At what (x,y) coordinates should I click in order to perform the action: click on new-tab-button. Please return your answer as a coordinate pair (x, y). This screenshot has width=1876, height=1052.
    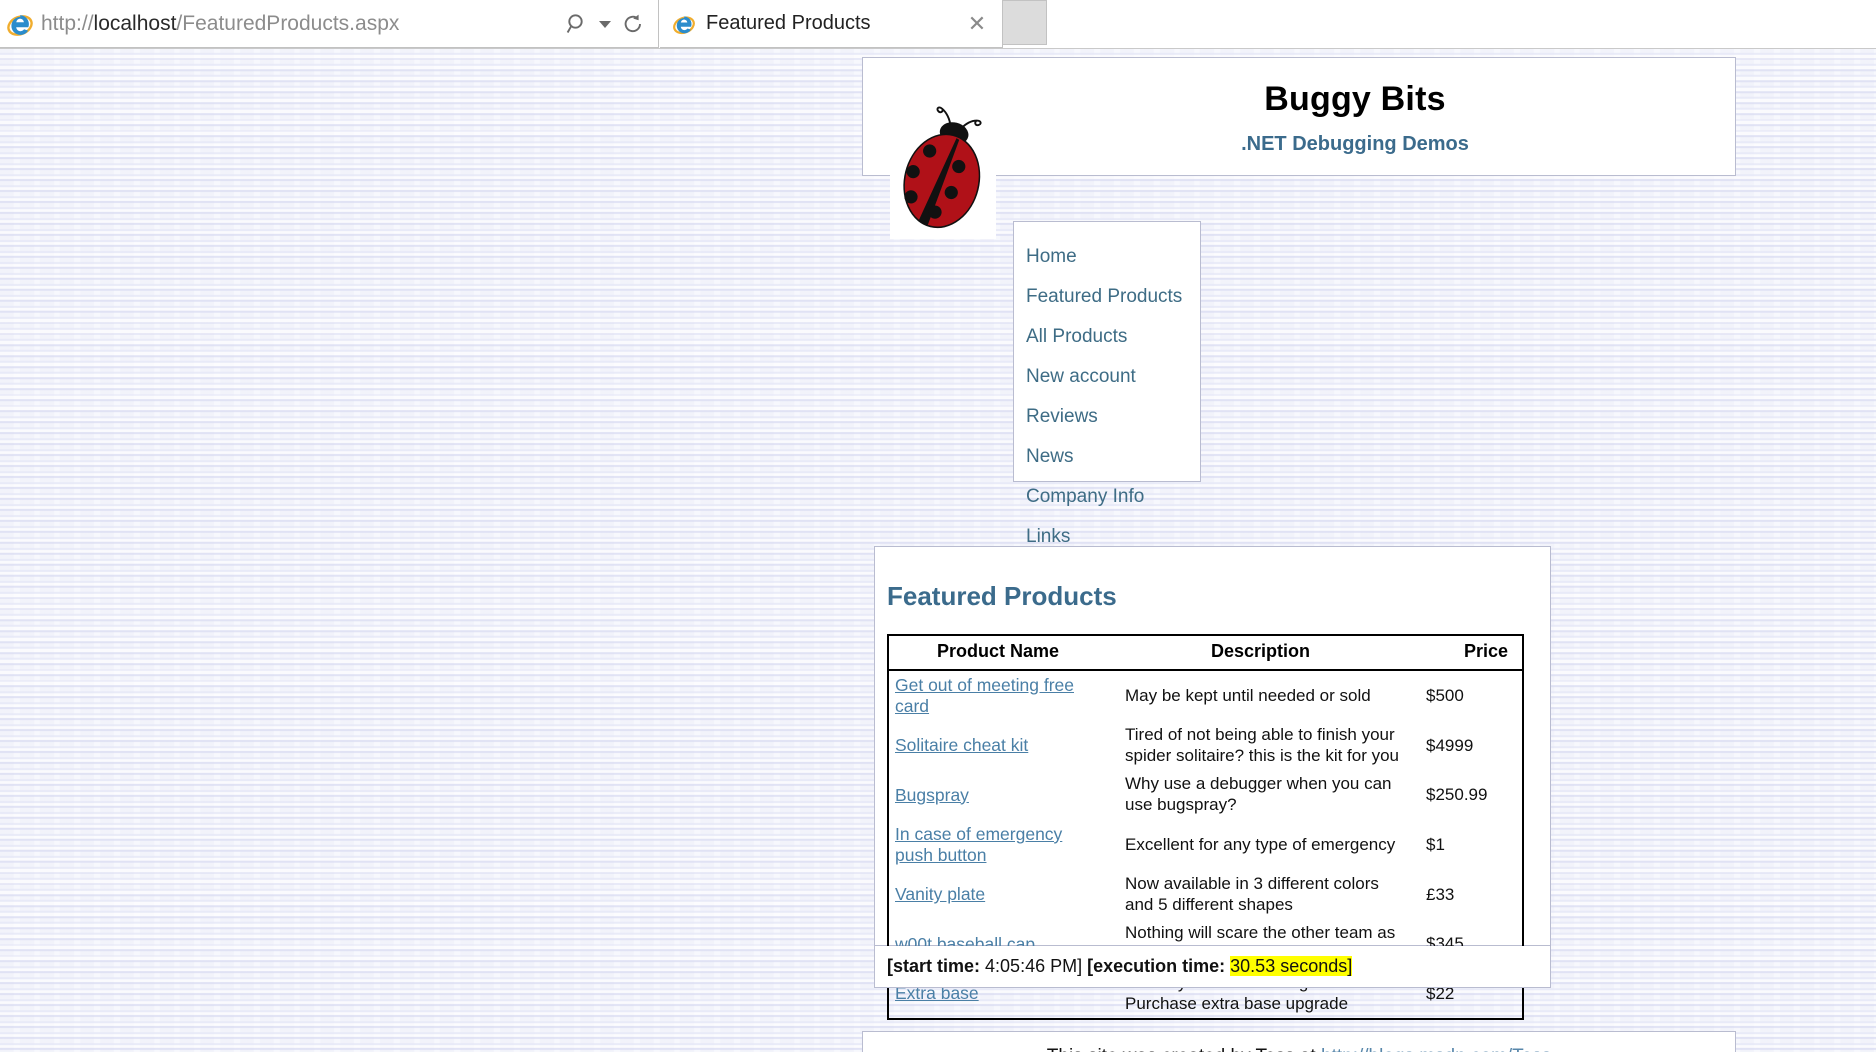
    Looking at the image, I should click on (1025, 22).